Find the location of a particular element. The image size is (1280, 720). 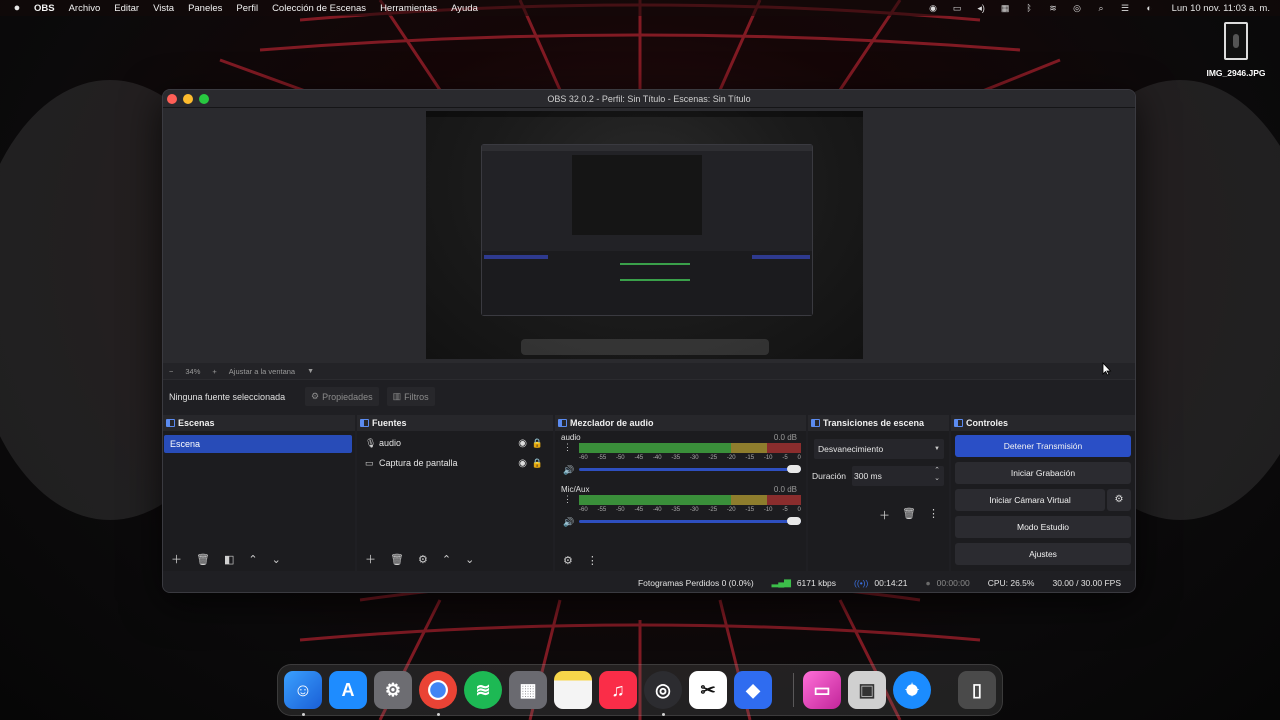

advanced-audio-icon: ⚙ is located at coordinates (568, 560).